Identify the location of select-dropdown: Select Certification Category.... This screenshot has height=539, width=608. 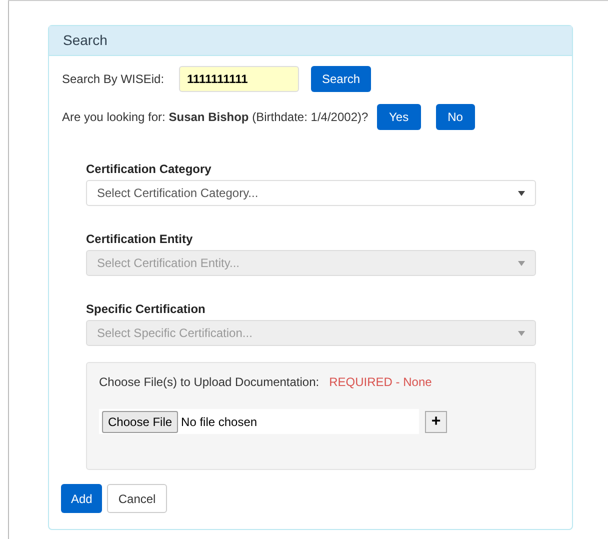
(311, 193).